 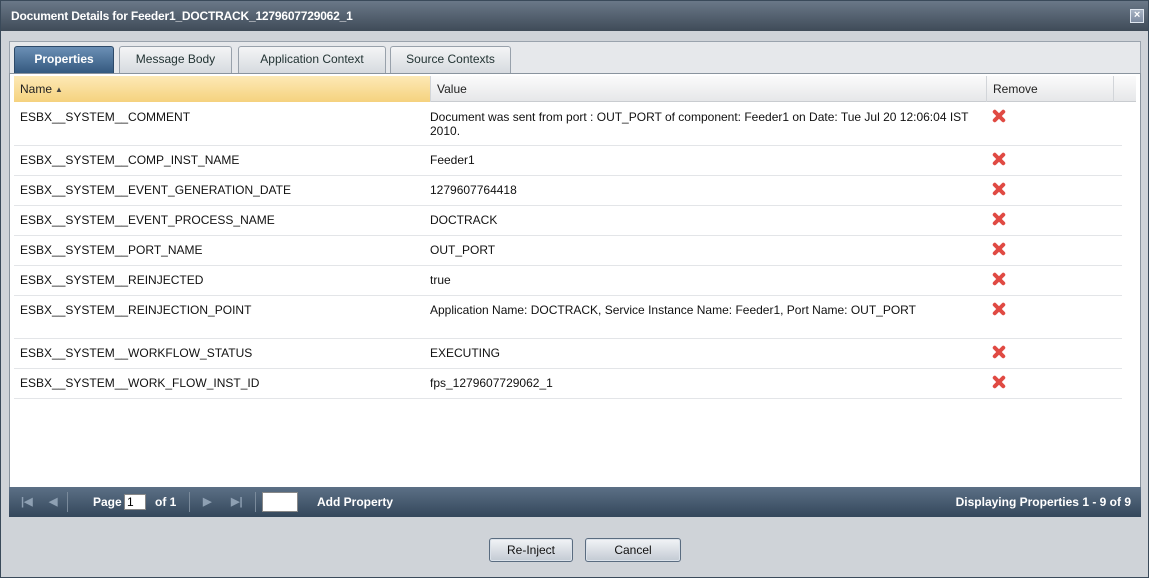 I want to click on grid-header: Name ▲ Value Remove, so click(x=575, y=89).